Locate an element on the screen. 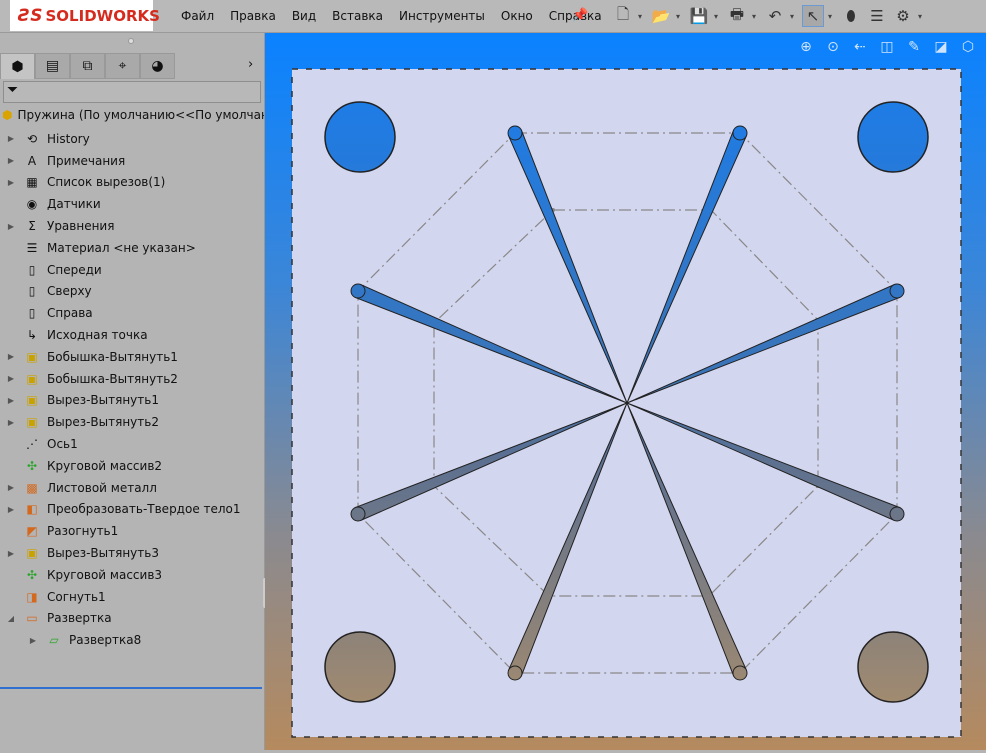  tree-item: ▶ A Примечания is located at coordinates (131, 161).